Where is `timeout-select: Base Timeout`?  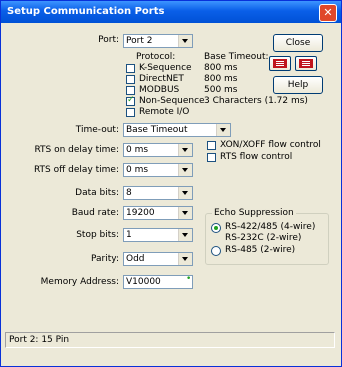
timeout-select: Base Timeout is located at coordinates (177, 130).